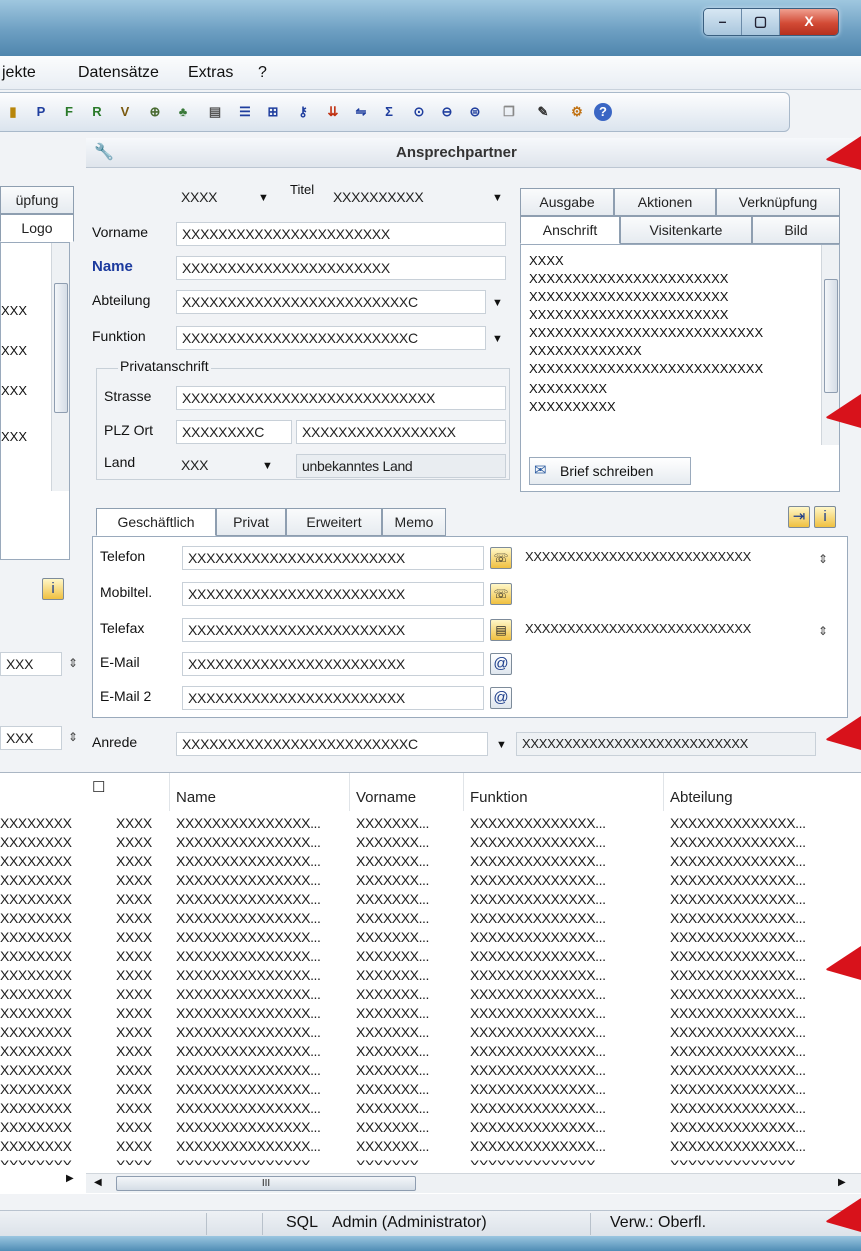 The image size is (861, 1251). Describe the element at coordinates (303, 112) in the screenshot. I see `key-icon: ⚷` at that location.